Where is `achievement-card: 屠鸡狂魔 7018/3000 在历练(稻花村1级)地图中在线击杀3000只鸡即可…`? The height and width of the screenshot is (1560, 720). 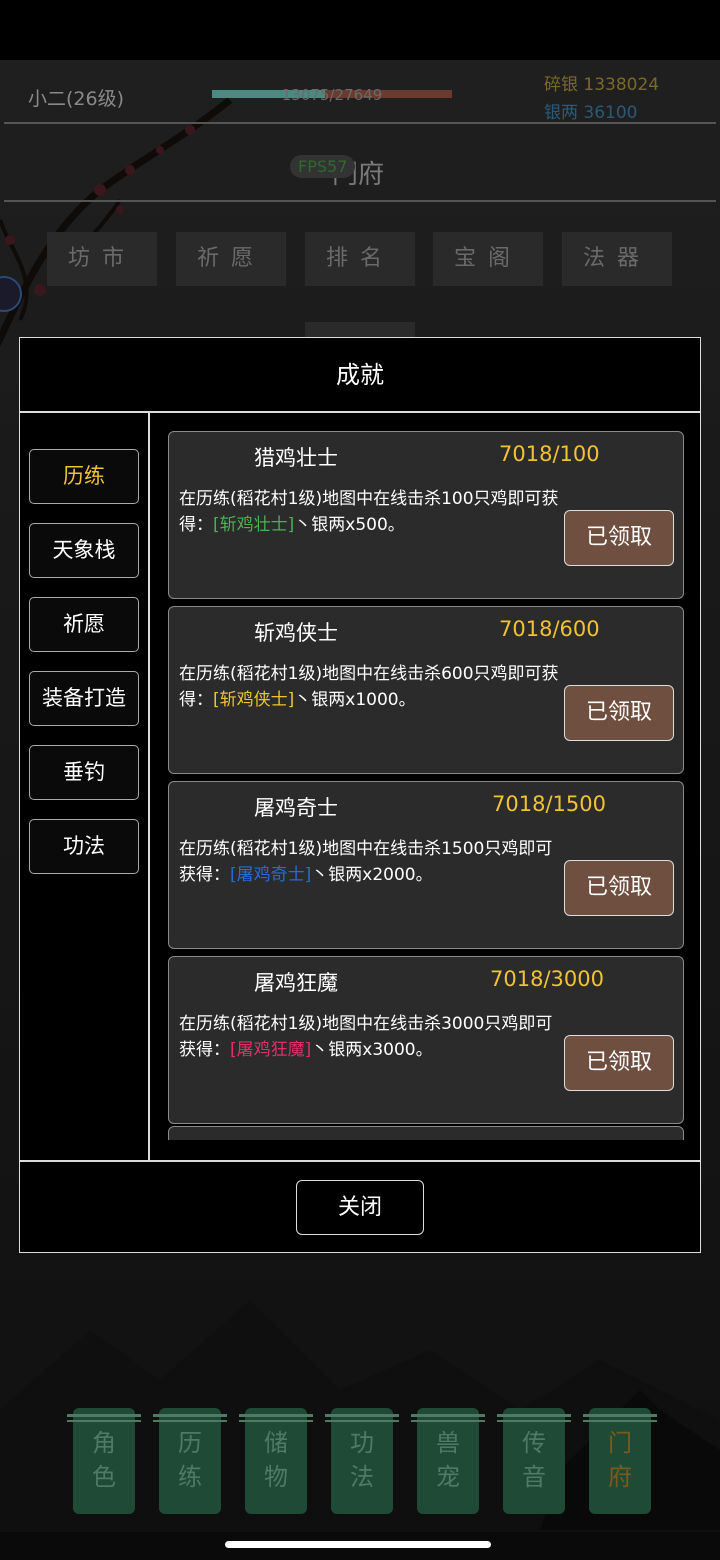
achievement-card: 屠鸡狂魔 7018/3000 在历练(稻花村1级)地图中在线击杀3000只鸡即可… is located at coordinates (426, 1040).